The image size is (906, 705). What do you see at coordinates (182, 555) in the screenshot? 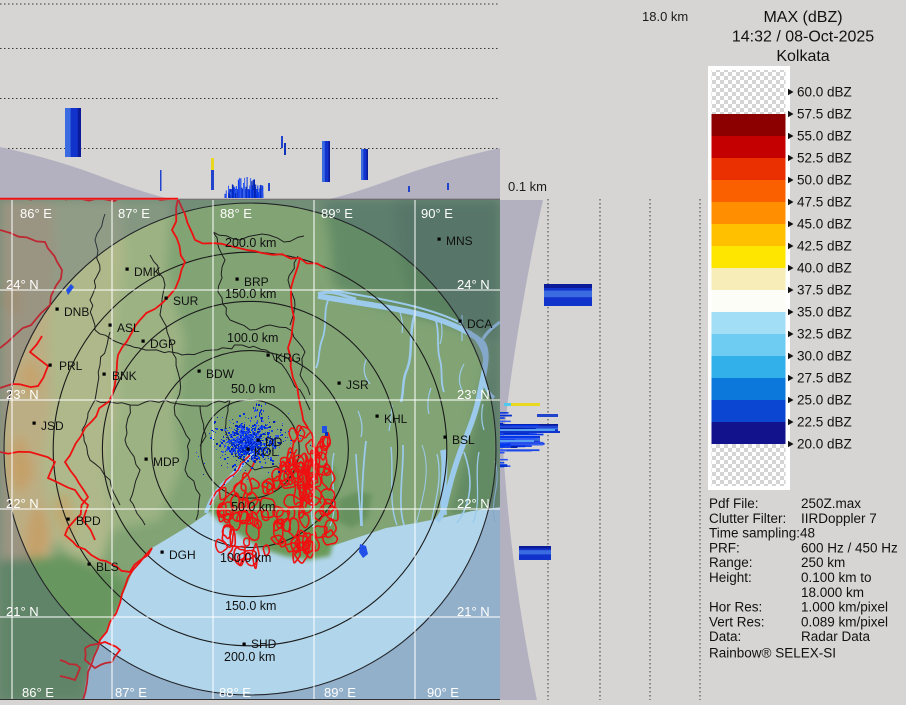
I see `svg-text: DGH` at bounding box center [182, 555].